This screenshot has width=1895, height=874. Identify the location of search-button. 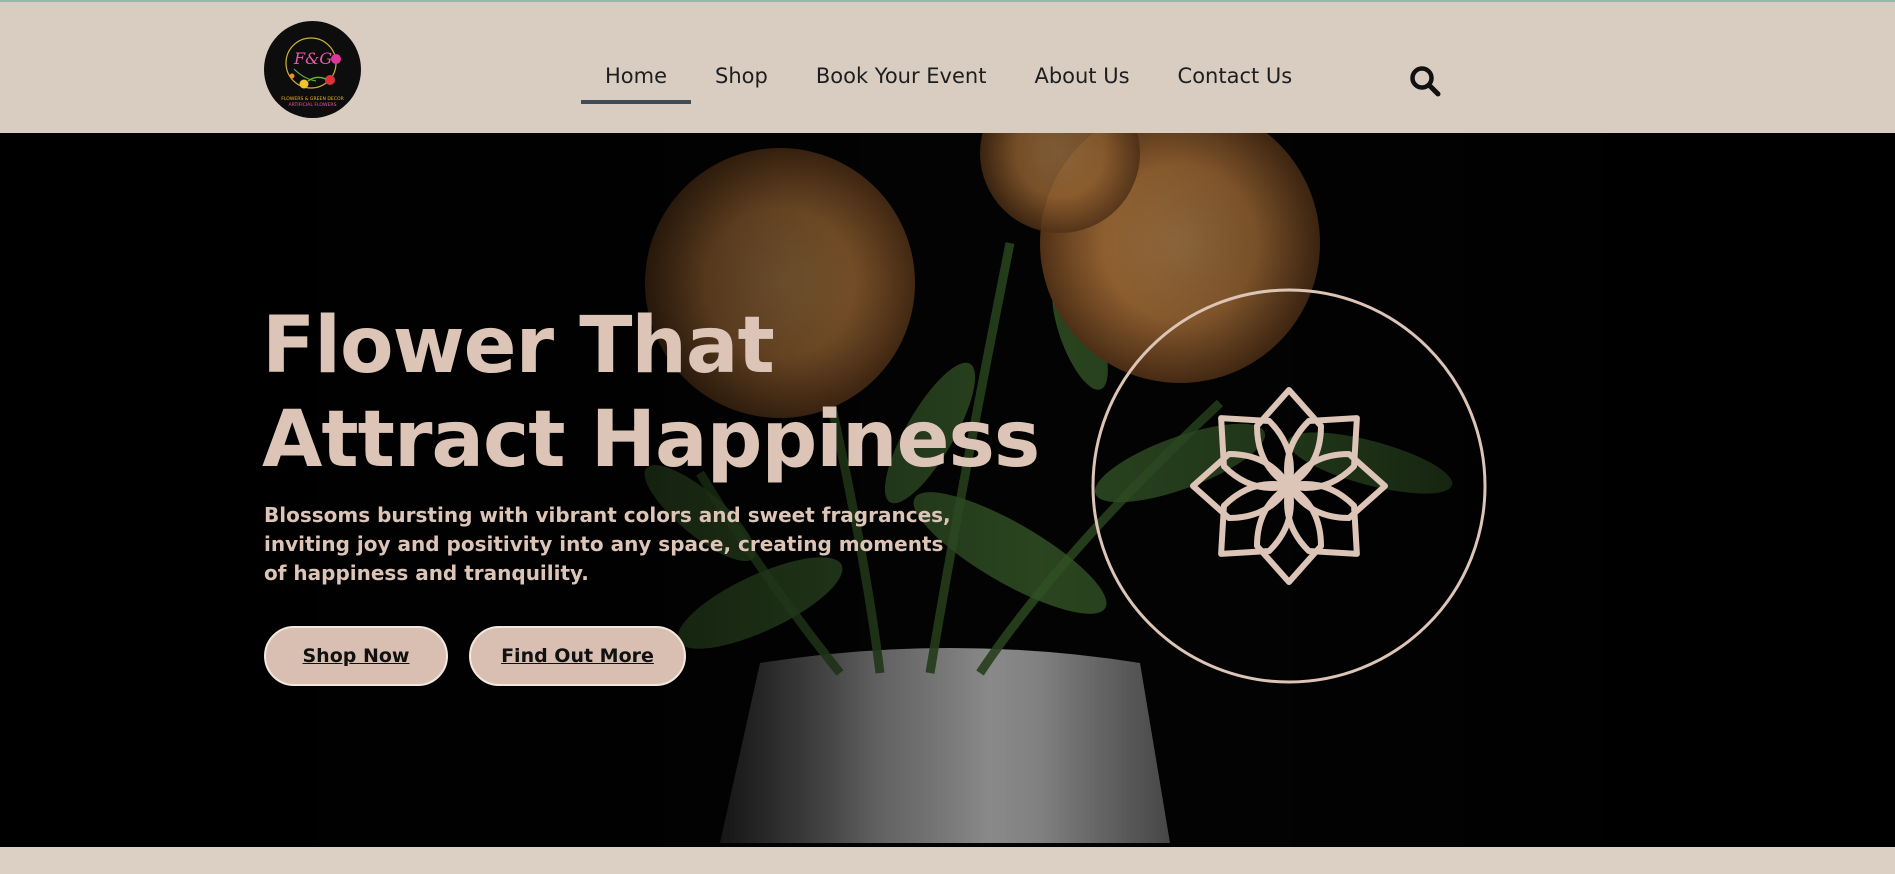
(1425, 81).